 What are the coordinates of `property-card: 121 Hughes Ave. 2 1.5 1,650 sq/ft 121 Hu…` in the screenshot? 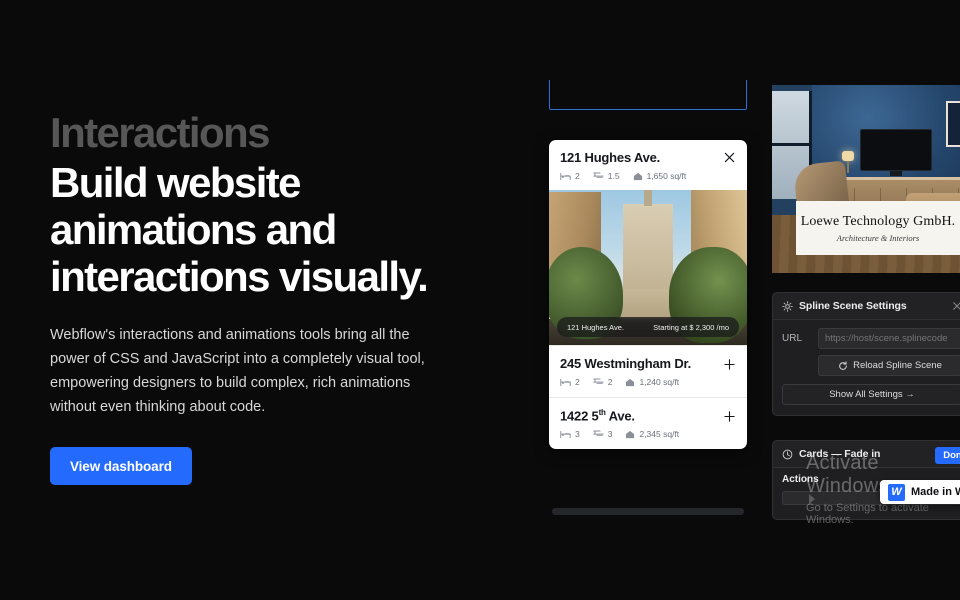 It's located at (648, 295).